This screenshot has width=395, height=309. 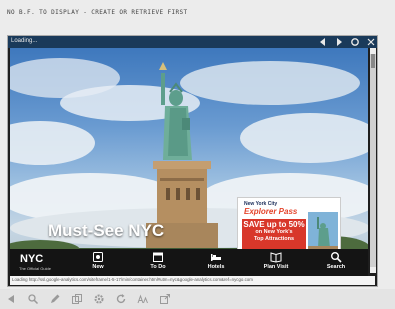 What do you see at coordinates (31, 259) in the screenshot?
I see `nyc-logo: NYC` at bounding box center [31, 259].